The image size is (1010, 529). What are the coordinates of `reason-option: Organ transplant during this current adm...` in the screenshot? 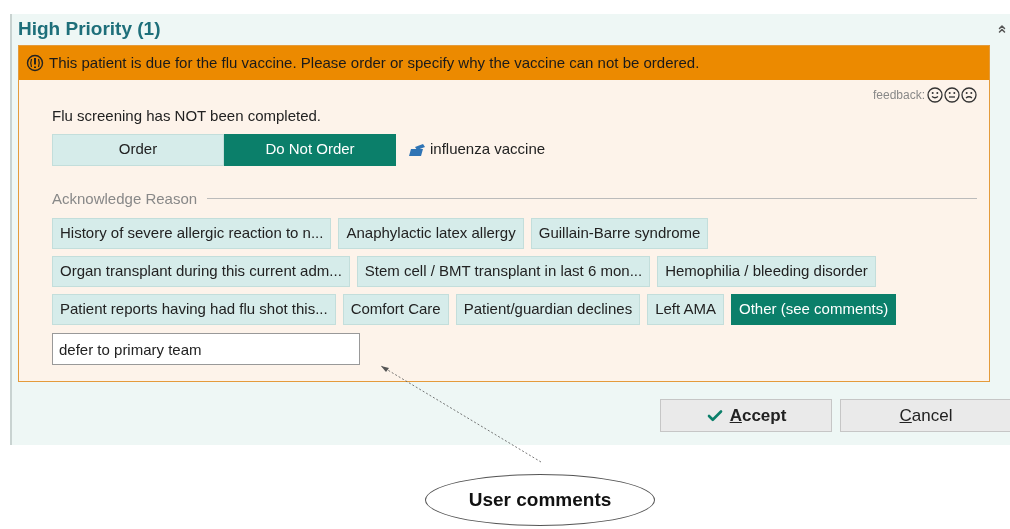 It's located at (201, 271).